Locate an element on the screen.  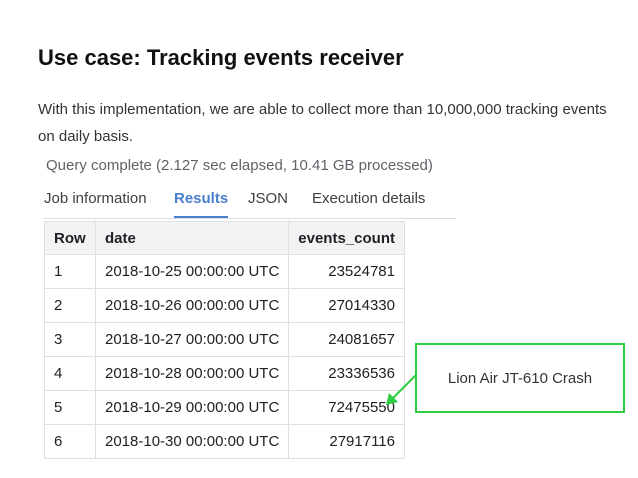
row-number-cell: 6 is located at coordinates (70, 441).